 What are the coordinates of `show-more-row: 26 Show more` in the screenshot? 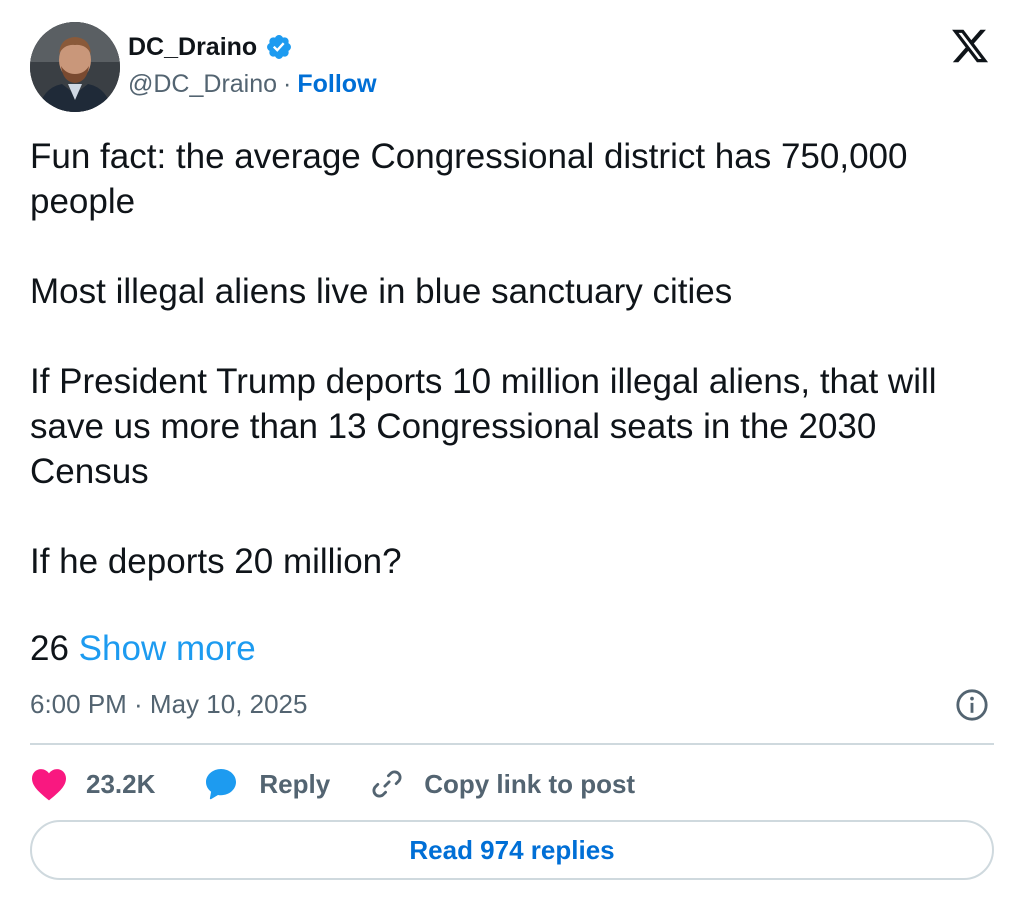 It's located at (143, 648).